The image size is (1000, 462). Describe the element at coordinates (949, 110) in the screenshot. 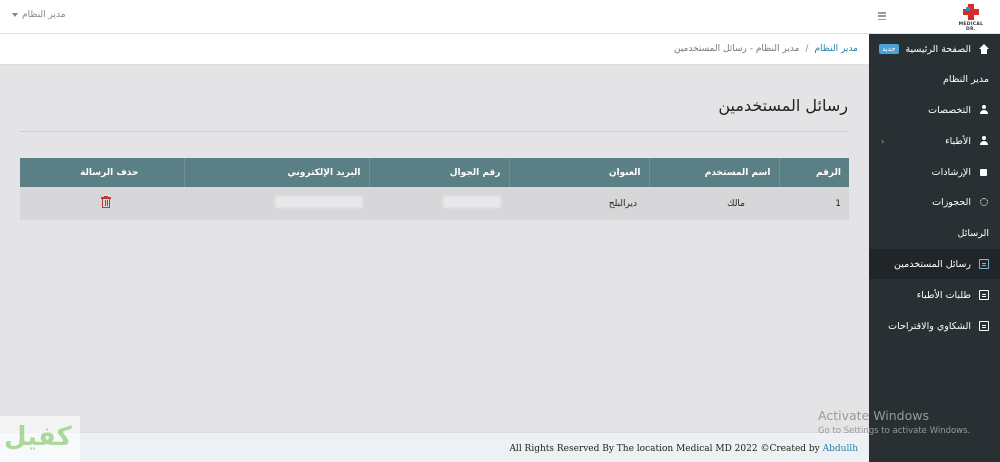

I see `sidebar-item-label: التخصصات` at that location.